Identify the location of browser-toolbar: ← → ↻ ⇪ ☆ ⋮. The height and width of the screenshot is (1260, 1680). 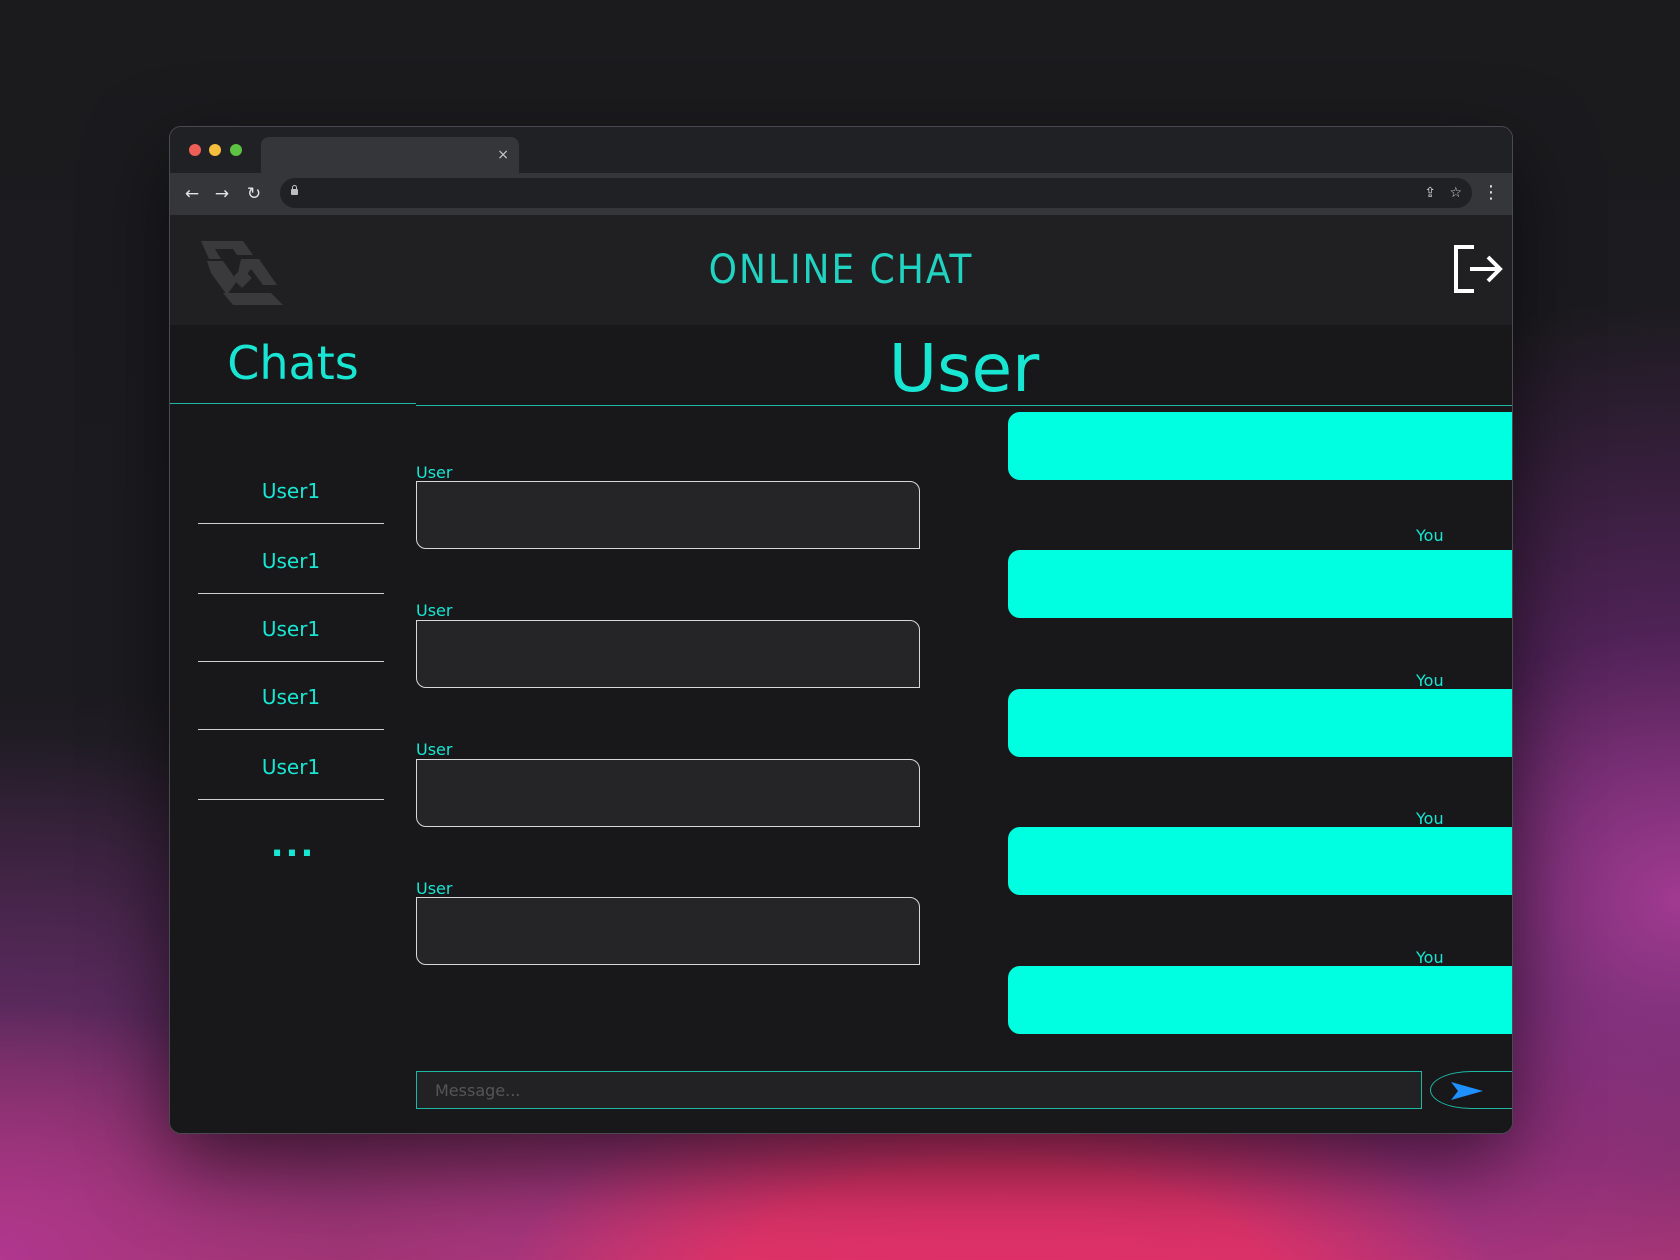
(841, 194).